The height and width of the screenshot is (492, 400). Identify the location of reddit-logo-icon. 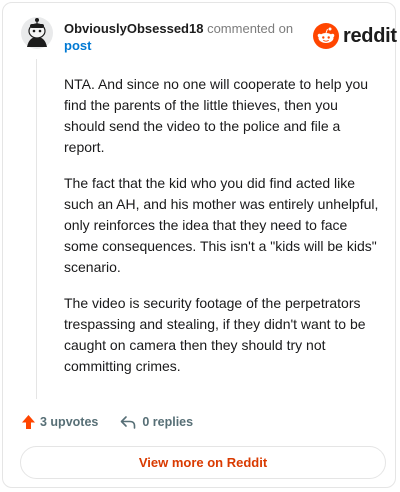
(326, 36).